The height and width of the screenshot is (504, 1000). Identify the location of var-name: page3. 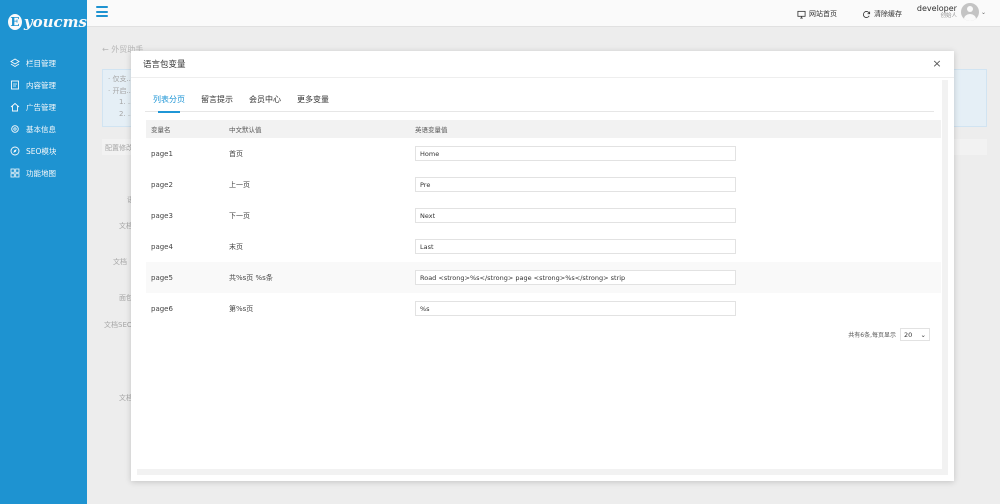
(162, 215).